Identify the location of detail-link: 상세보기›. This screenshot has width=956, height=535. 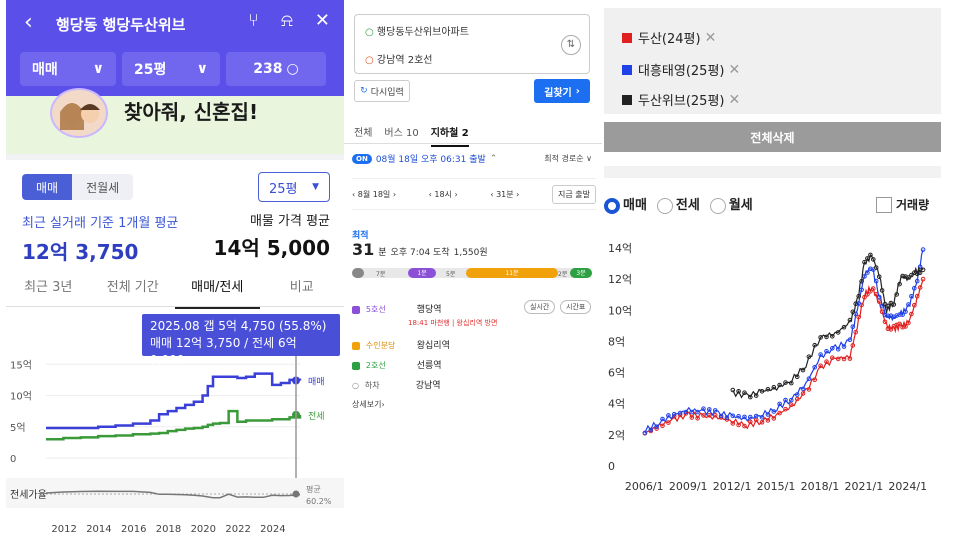
(368, 404).